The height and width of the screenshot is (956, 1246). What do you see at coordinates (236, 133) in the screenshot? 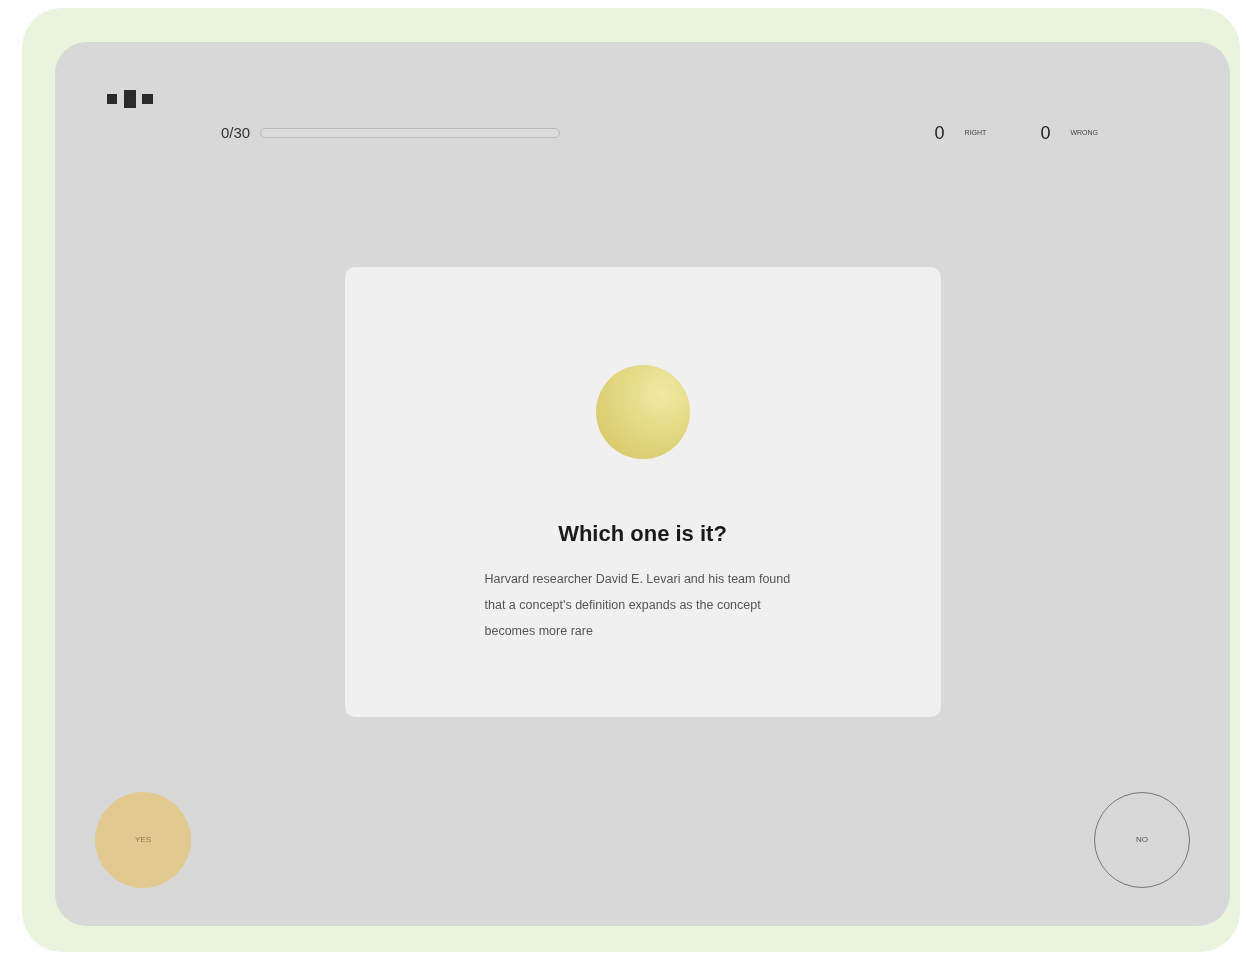
I see `progress-label: 0/30` at bounding box center [236, 133].